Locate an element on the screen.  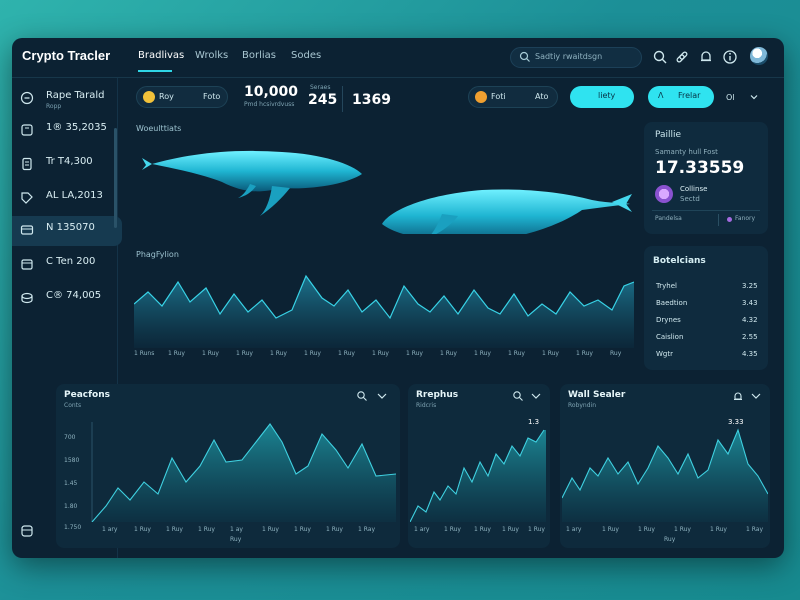
price-section-title: PhagFylion is located at coordinates (157, 254).